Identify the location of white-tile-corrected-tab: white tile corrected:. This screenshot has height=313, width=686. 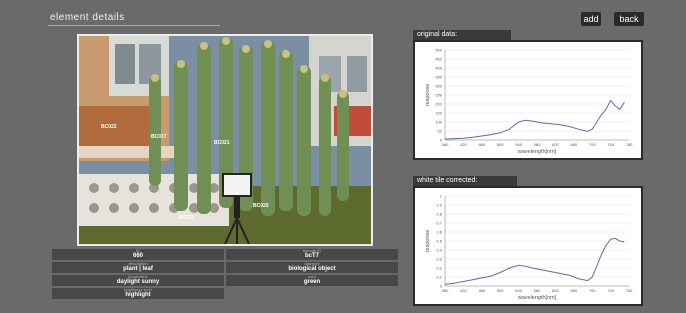
(465, 181).